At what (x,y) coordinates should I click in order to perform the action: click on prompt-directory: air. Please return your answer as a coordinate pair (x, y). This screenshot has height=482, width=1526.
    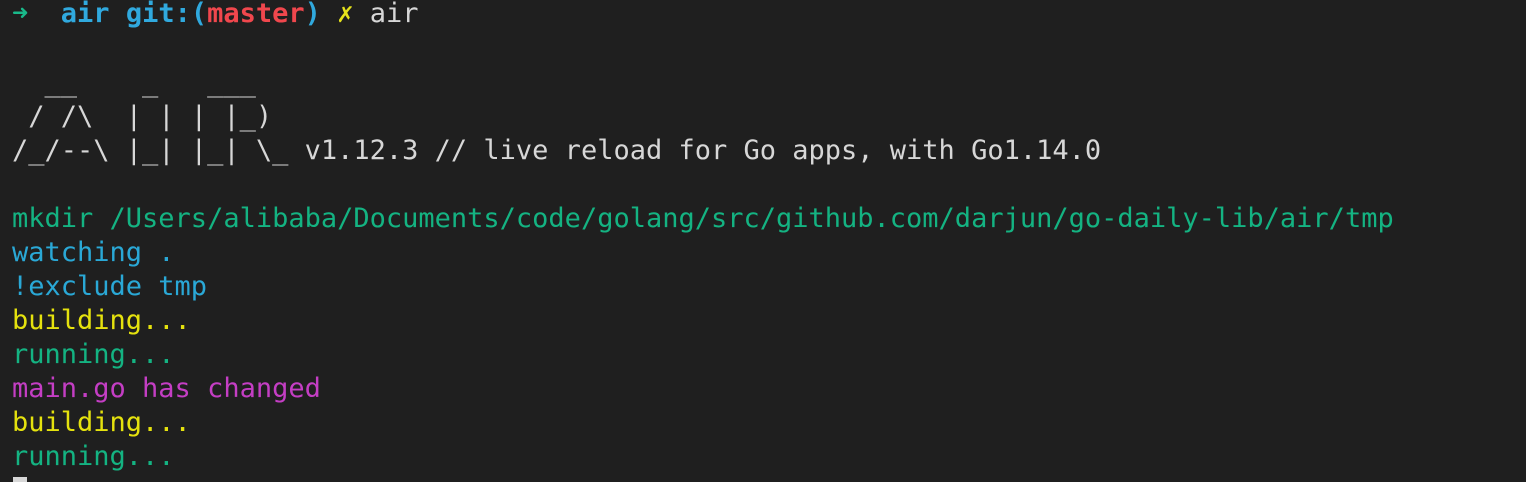
    Looking at the image, I should click on (85, 14).